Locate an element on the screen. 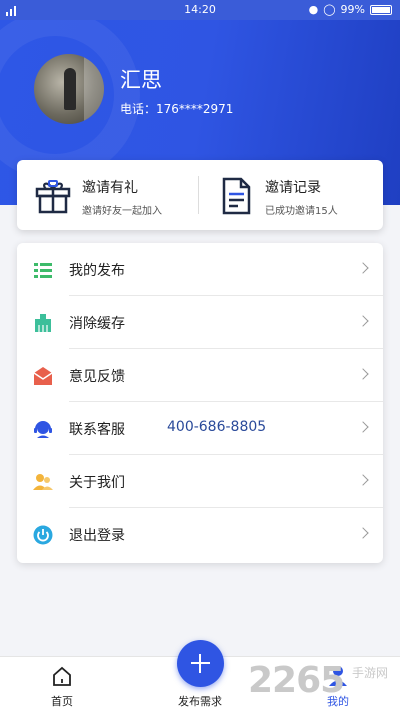  invite-record-title: 邀请记录 is located at coordinates (293, 188).